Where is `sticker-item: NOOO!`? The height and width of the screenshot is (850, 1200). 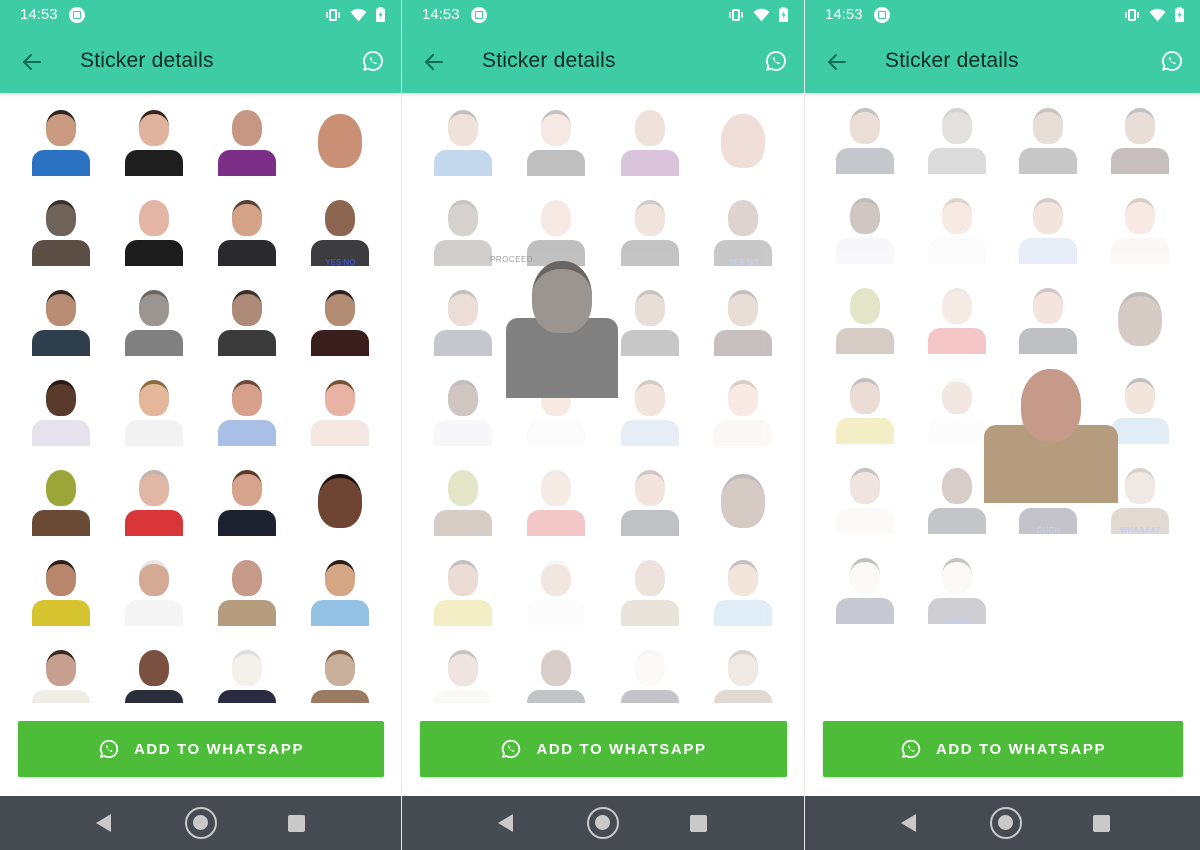 sticker-item: NOOO! is located at coordinates (957, 589).